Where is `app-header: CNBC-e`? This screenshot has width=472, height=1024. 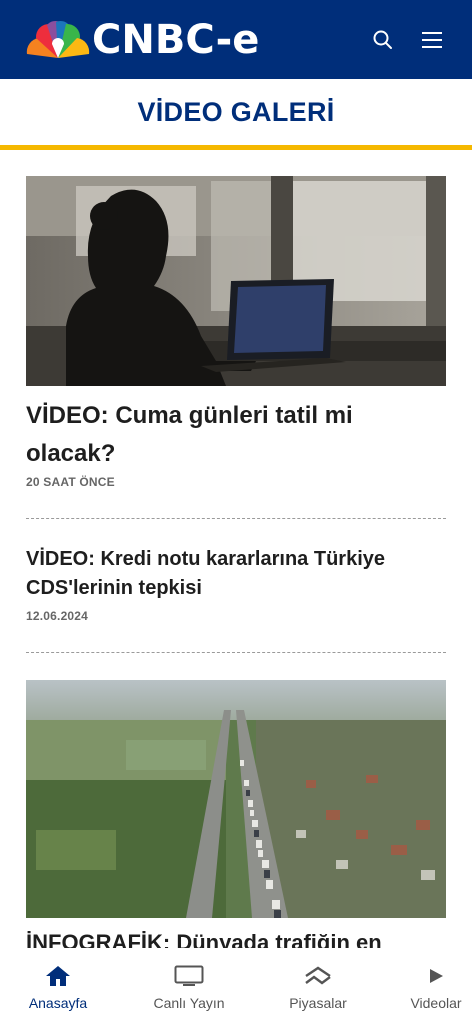
app-header: CNBC-e is located at coordinates (236, 39).